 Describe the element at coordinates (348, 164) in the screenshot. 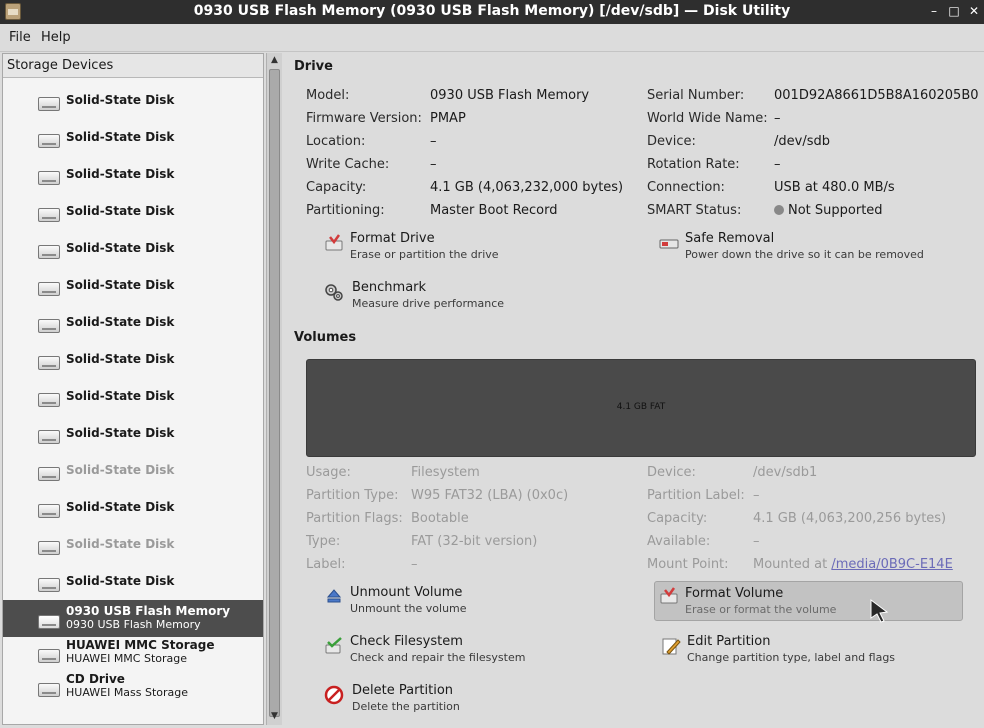

I see `drive-property-label: Write Cache:` at that location.